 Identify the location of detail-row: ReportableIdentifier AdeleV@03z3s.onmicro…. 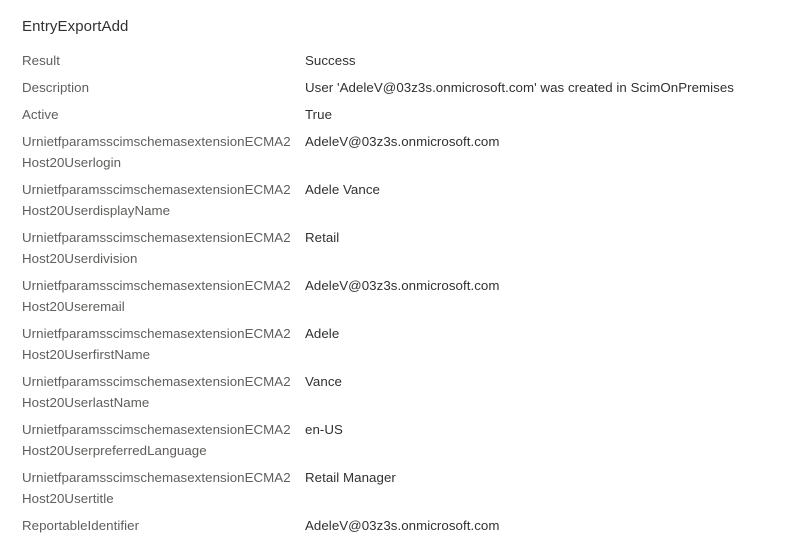
(398, 525).